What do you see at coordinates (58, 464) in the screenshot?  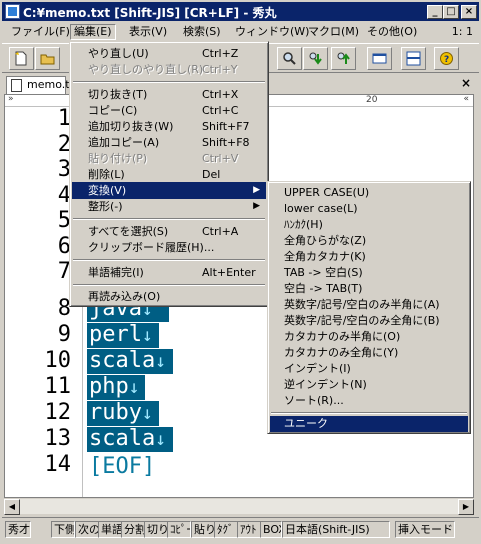 I see `line-number: 14` at bounding box center [58, 464].